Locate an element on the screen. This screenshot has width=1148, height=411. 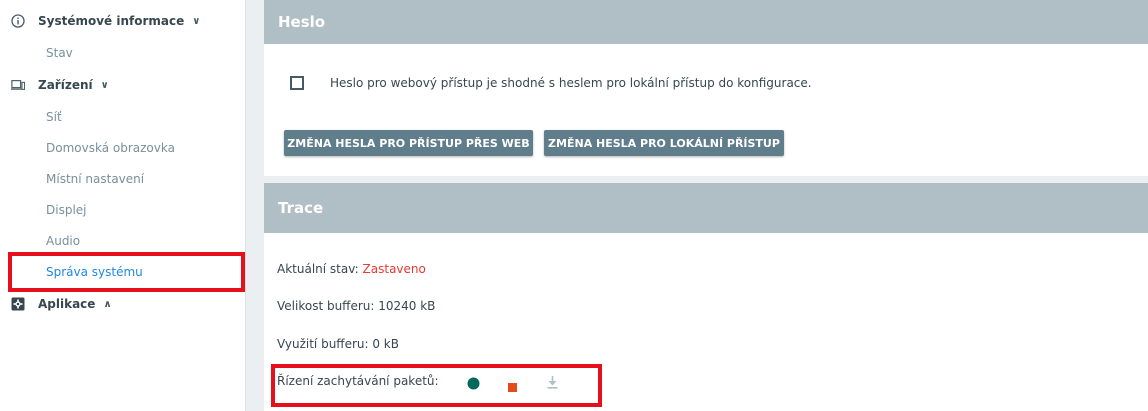
info-icon is located at coordinates (18, 21).